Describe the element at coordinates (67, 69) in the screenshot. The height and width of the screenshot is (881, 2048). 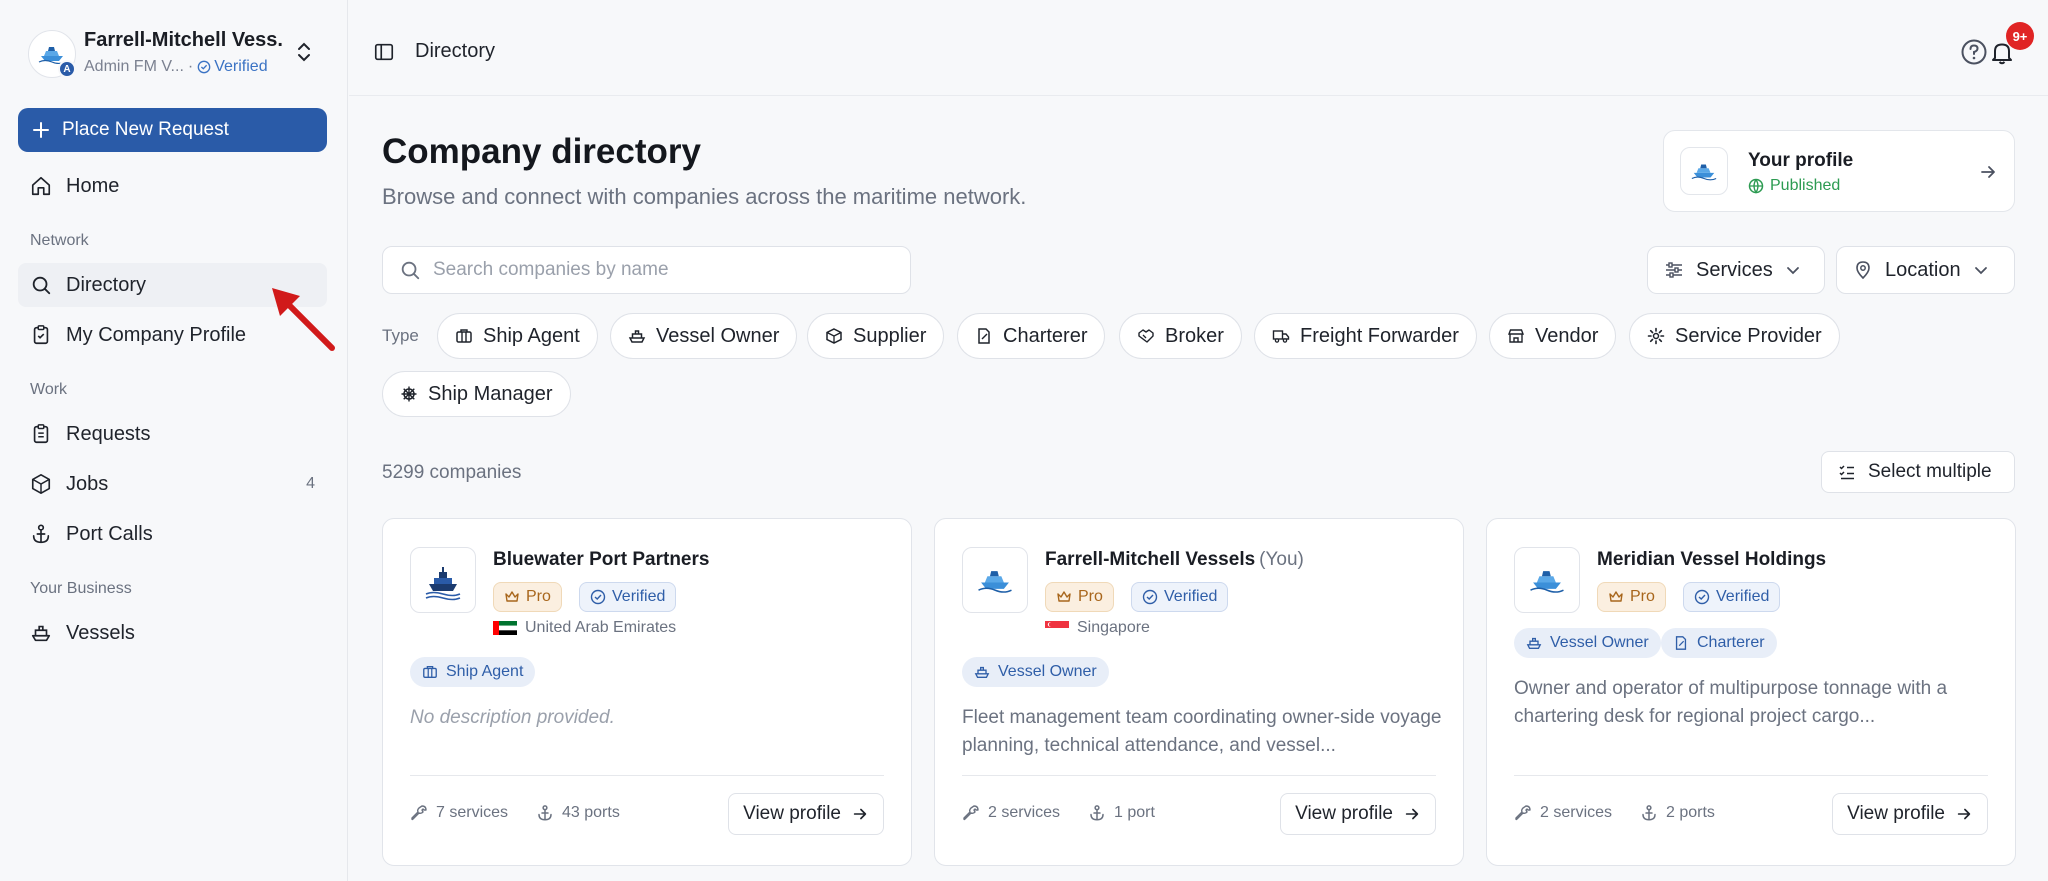
I see `org-role-badge: A` at that location.